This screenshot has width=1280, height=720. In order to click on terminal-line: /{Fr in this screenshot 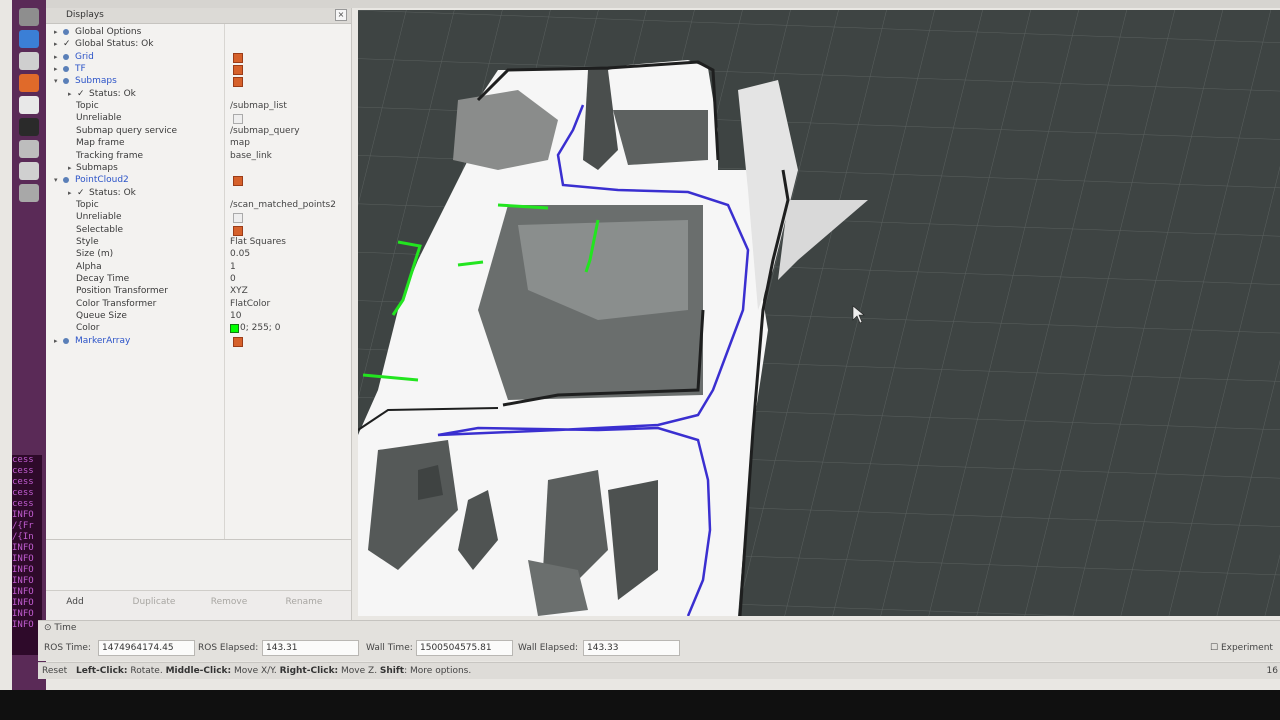, I will do `click(23, 526)`.